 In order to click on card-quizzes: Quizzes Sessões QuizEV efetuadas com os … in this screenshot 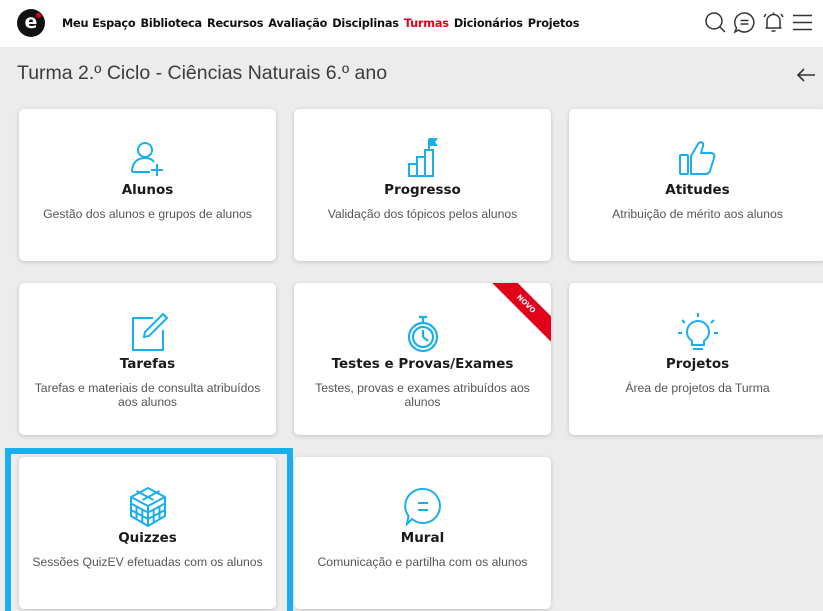, I will do `click(147, 533)`.